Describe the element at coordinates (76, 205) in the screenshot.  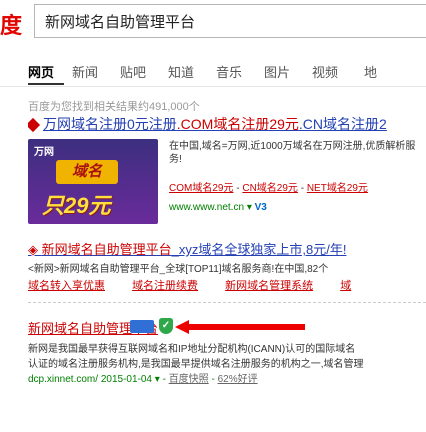
I see `promo-price: 只29元` at that location.